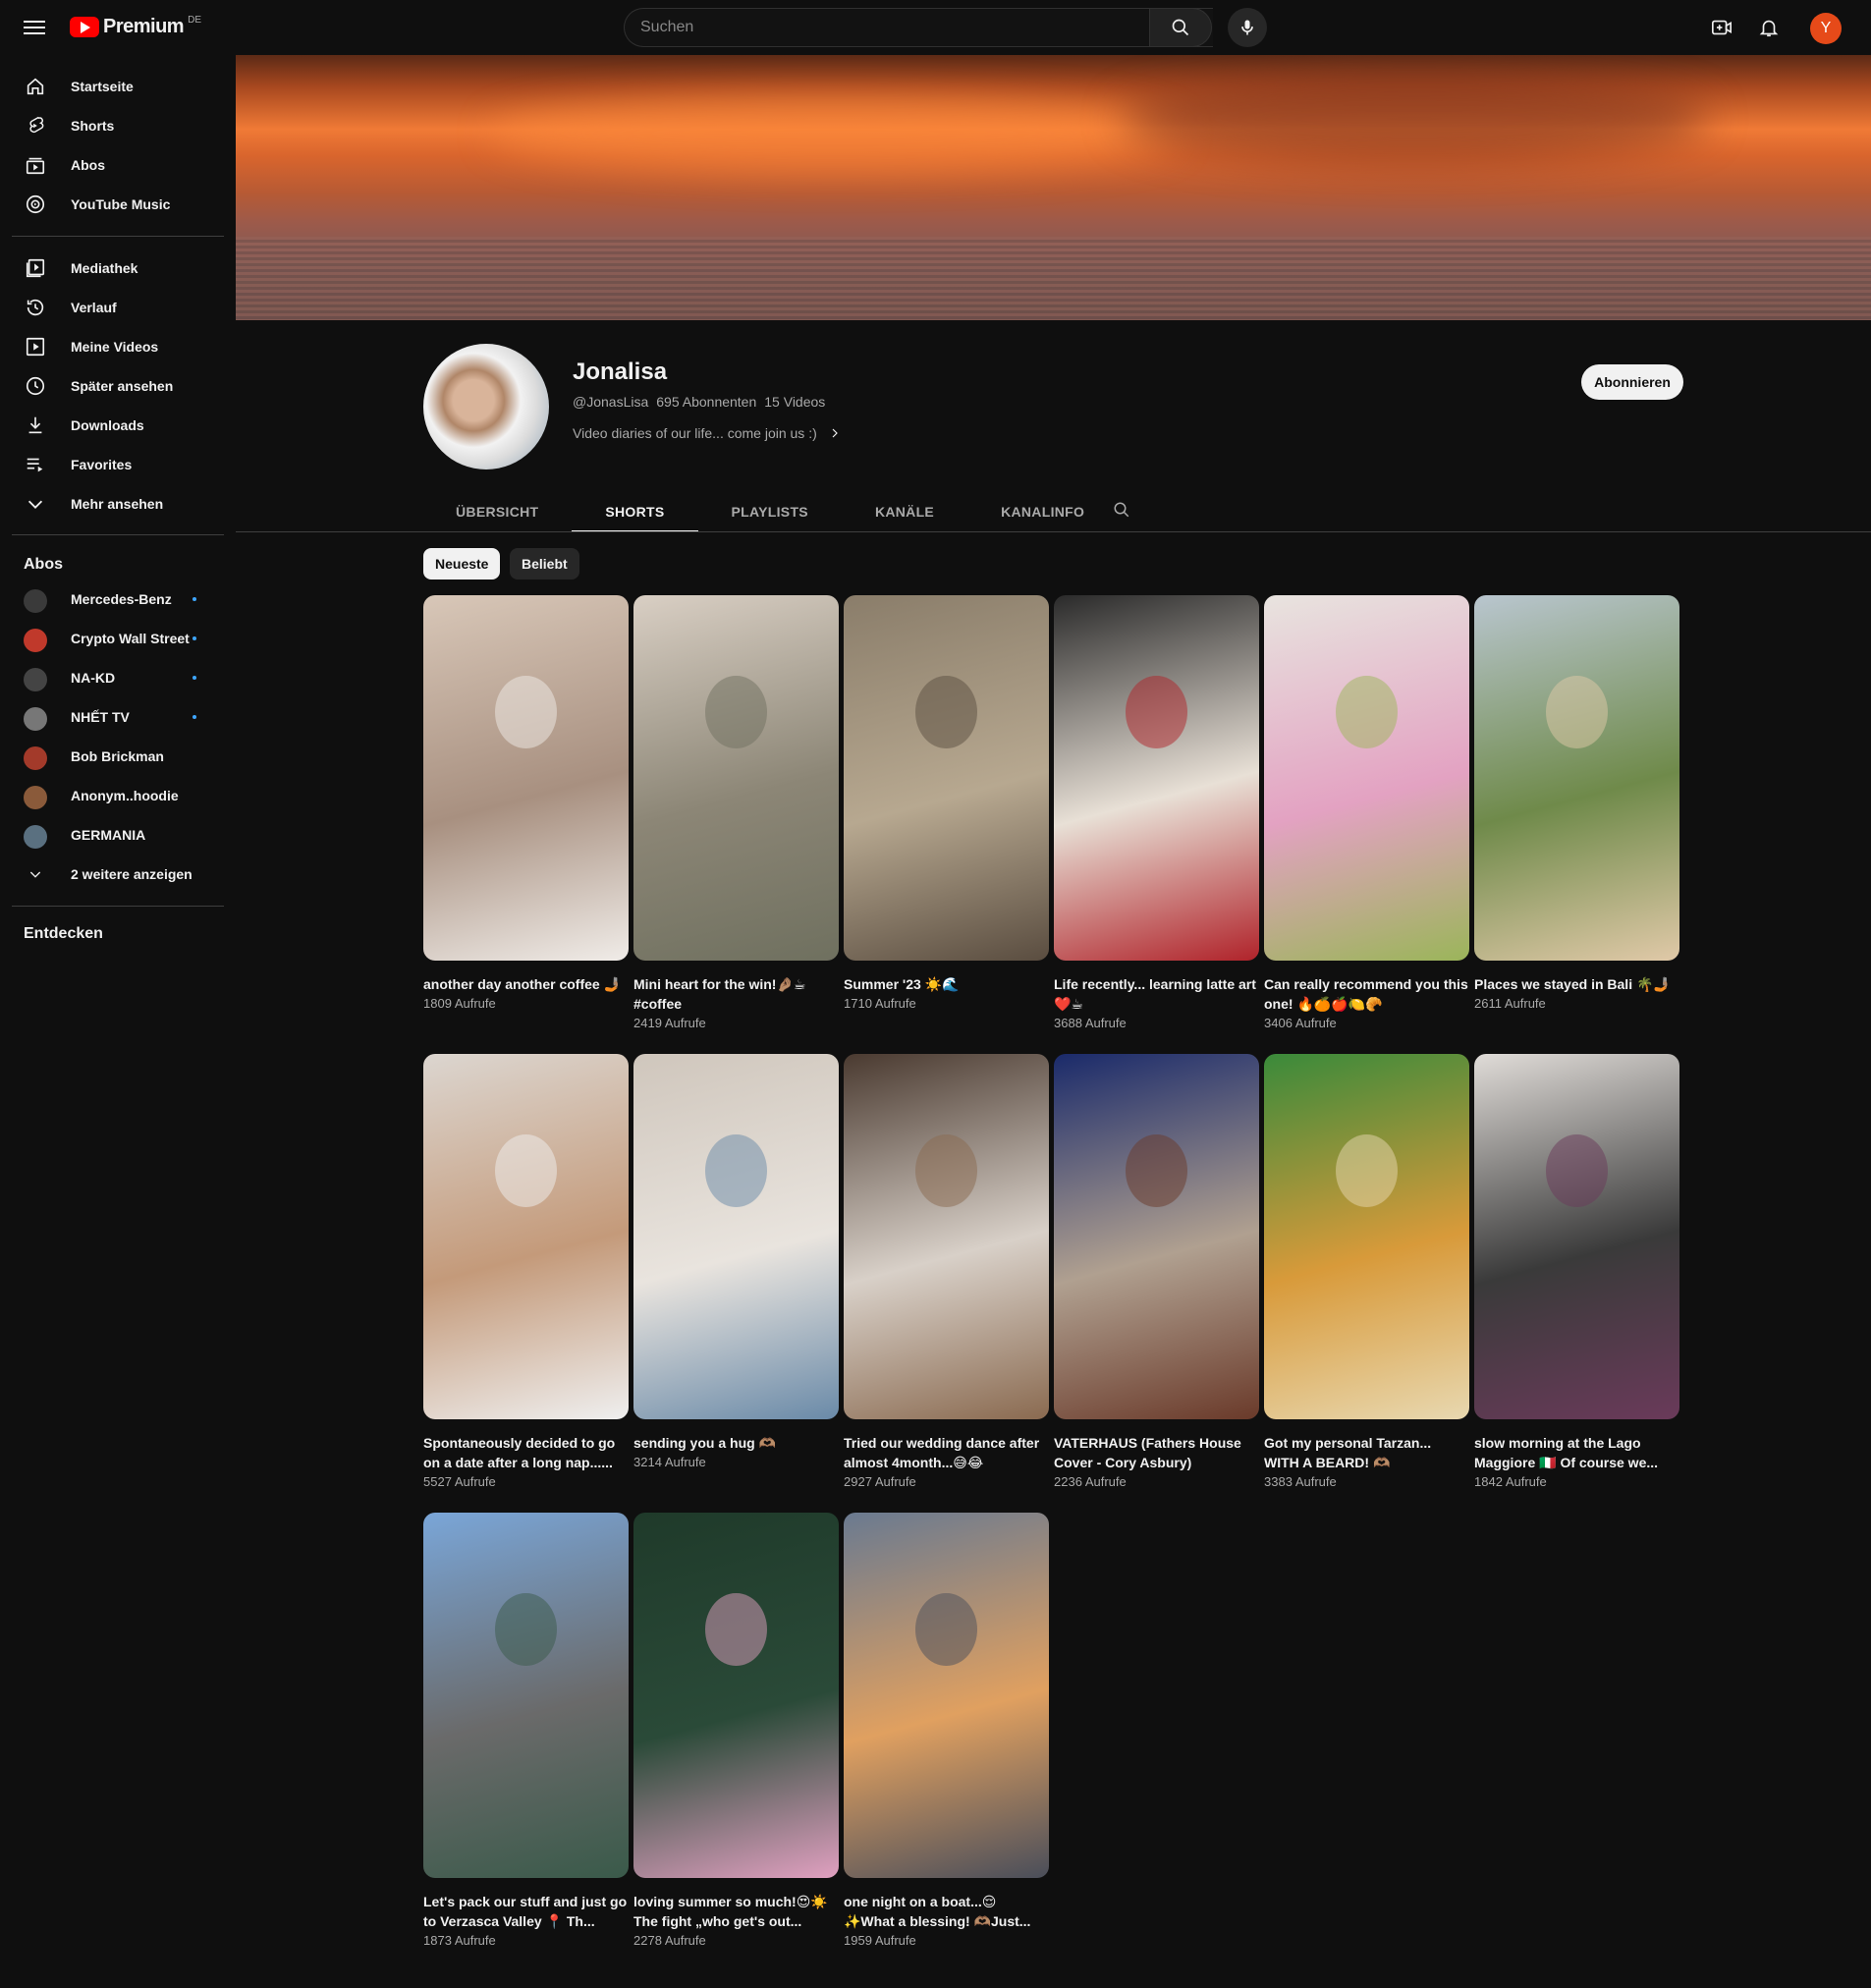 Image resolution: width=1871 pixels, height=1988 pixels. Describe the element at coordinates (118, 756) in the screenshot. I see `subscription-item: Bob Brickman` at that location.